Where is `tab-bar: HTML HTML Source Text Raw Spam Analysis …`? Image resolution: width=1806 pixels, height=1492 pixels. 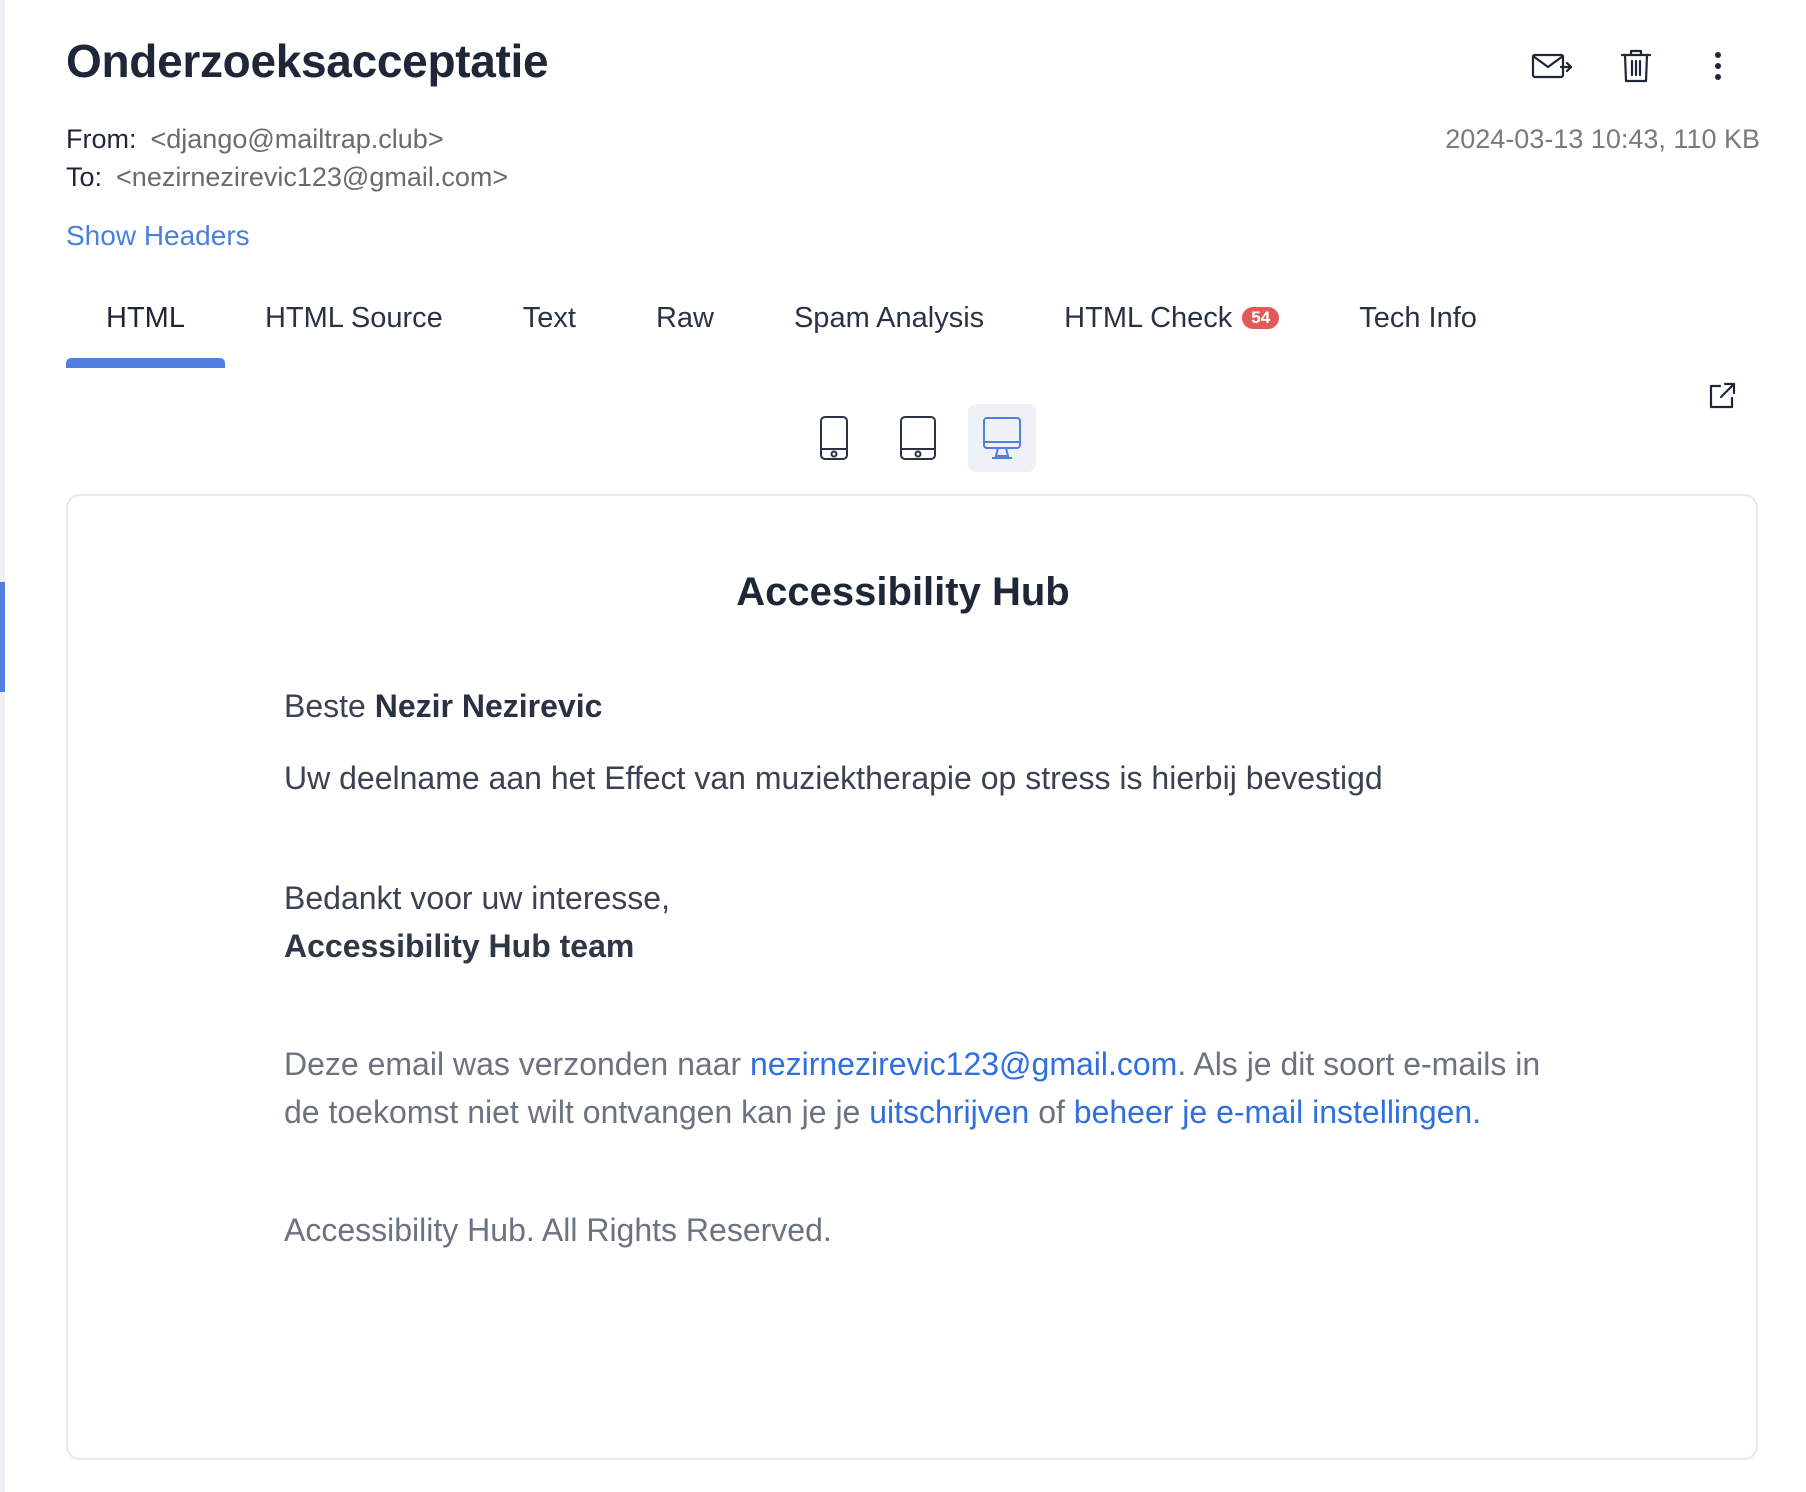 tab-bar: HTML HTML Source Text Raw Spam Analysis … is located at coordinates (791, 329).